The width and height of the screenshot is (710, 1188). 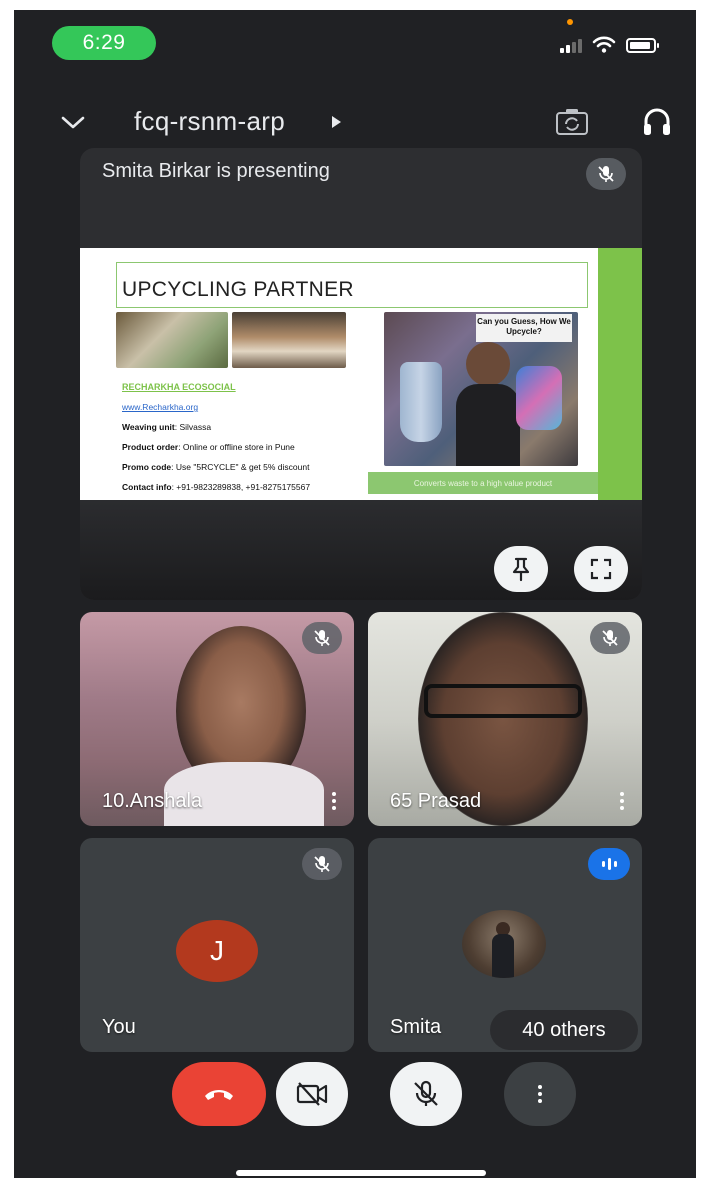 I want to click on mic-toggle-button, so click(x=426, y=1094).